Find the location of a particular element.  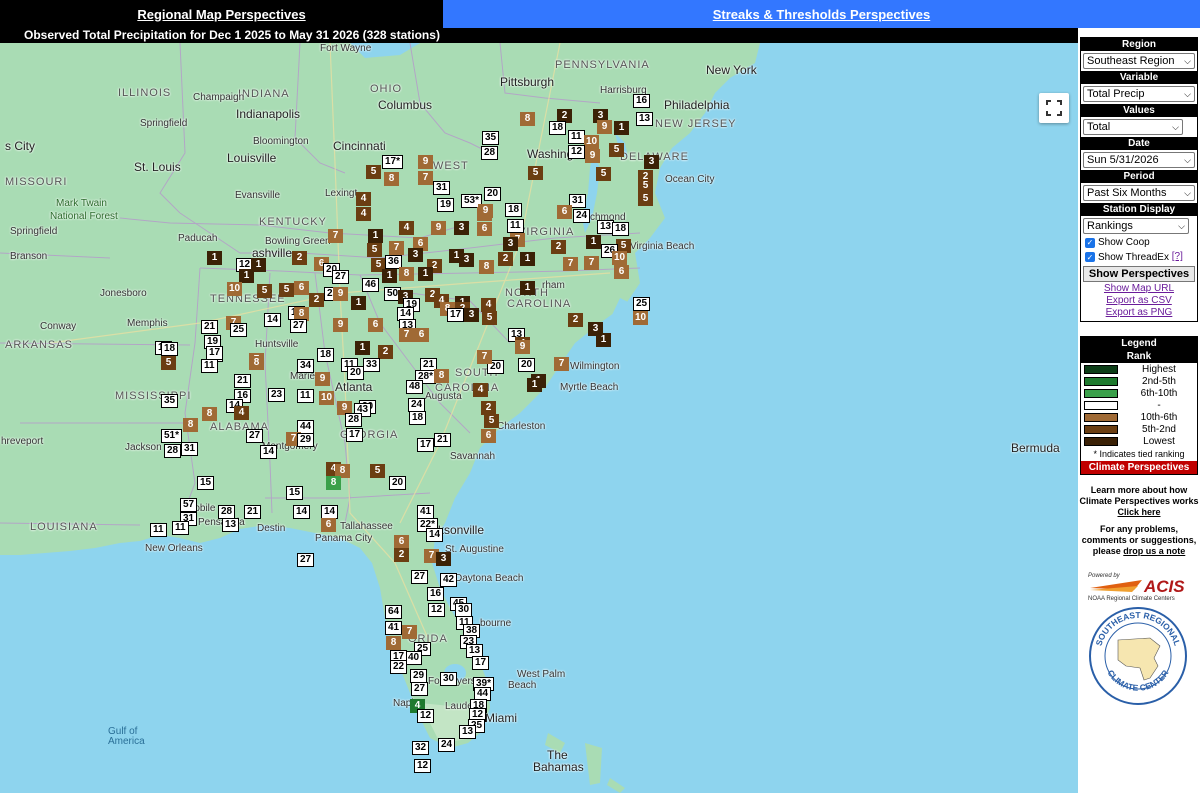

station-display-select: Rankings ⌵ is located at coordinates (1136, 226).